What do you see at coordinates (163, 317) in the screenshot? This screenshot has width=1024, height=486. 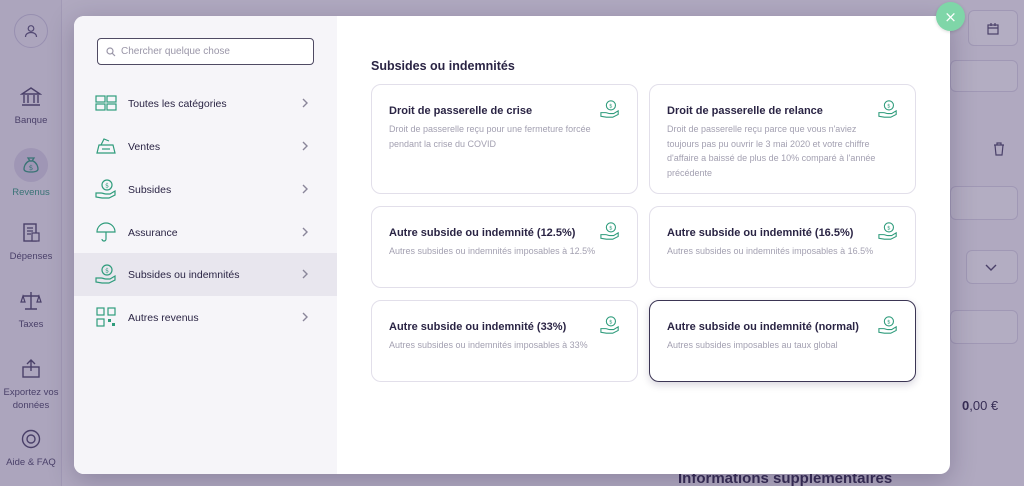 I see `category-label: Autres revenus` at bounding box center [163, 317].